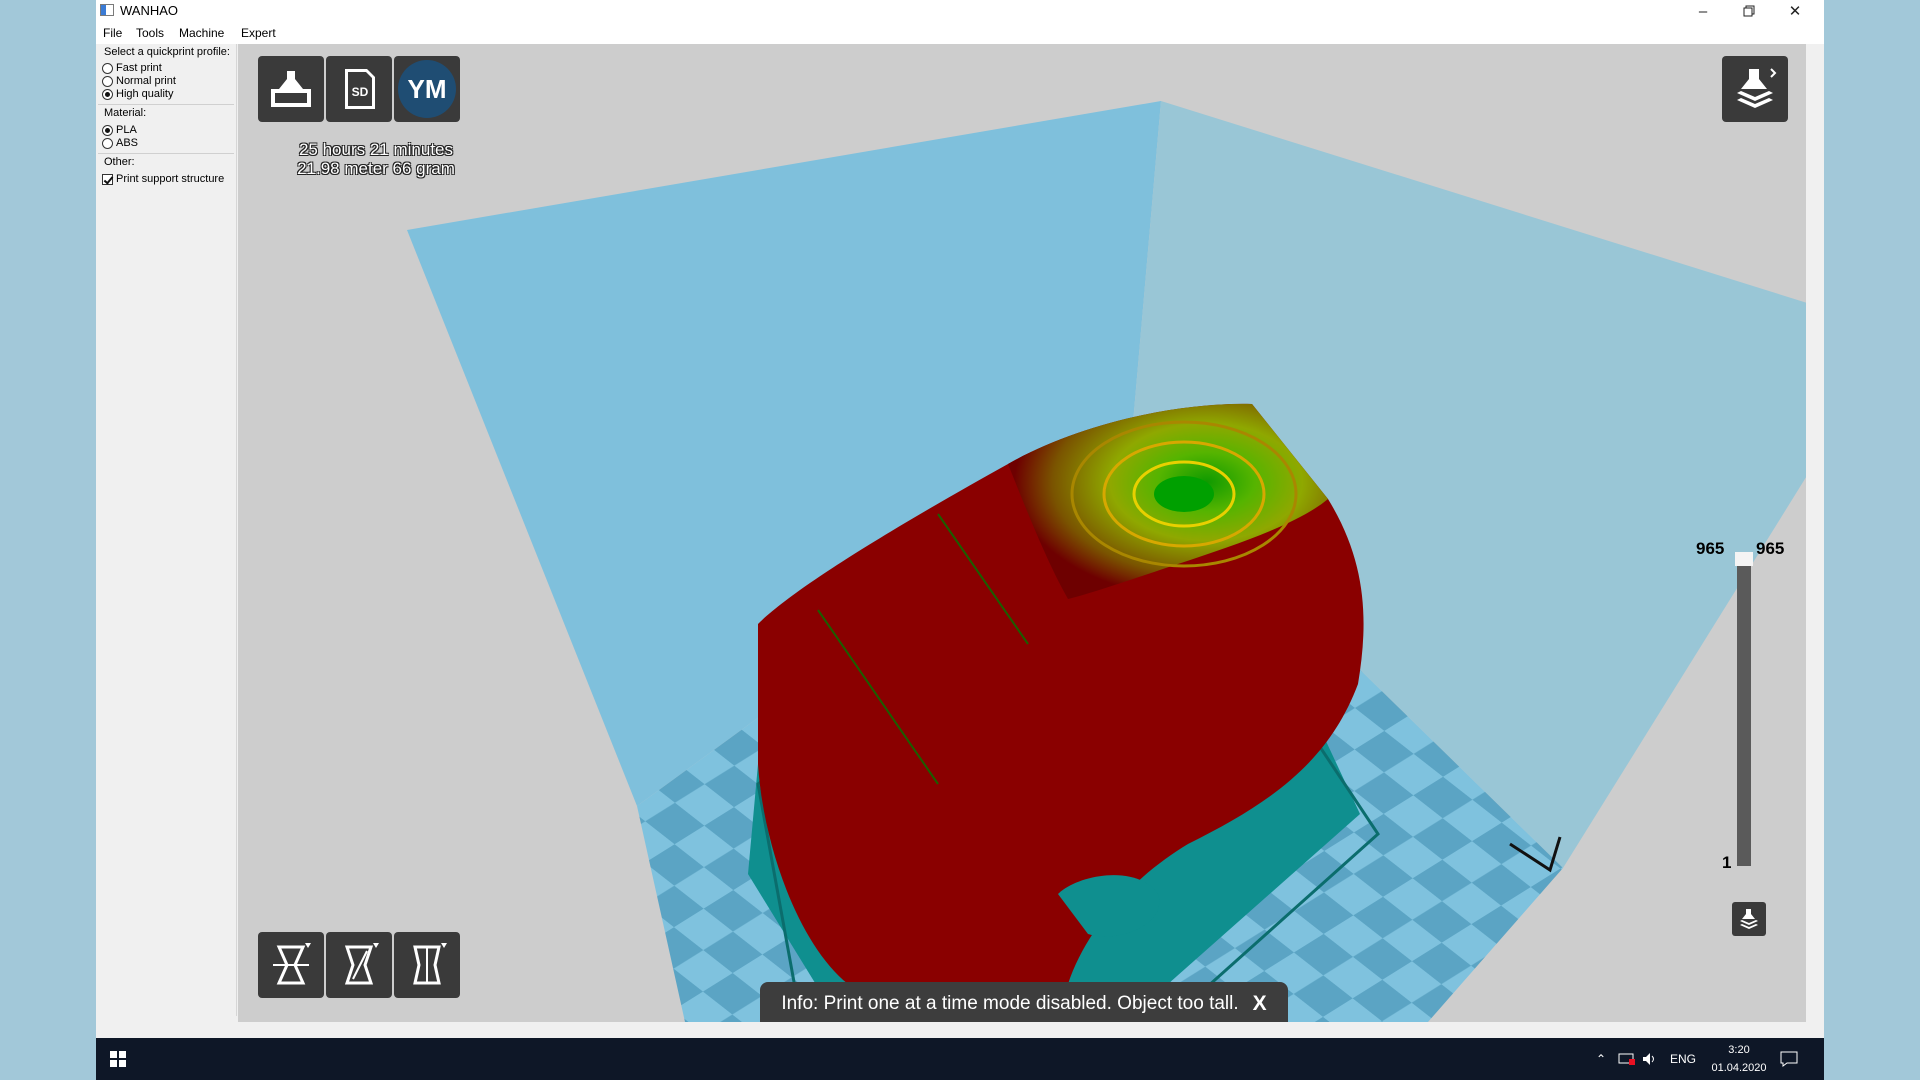 The height and width of the screenshot is (1080, 1920). Describe the element at coordinates (118, 1059) in the screenshot. I see `windows-start-icon` at that location.